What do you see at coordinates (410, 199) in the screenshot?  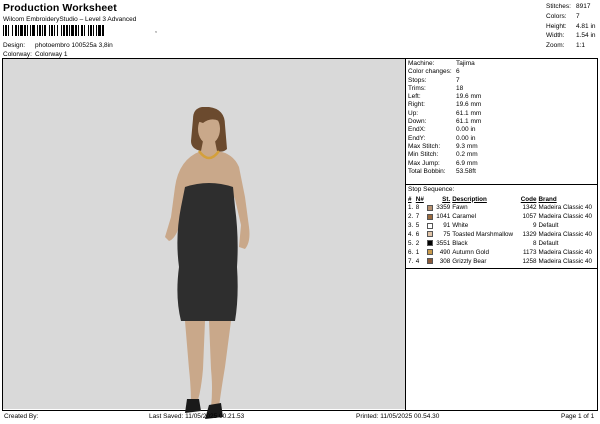 I see `col-num: #` at bounding box center [410, 199].